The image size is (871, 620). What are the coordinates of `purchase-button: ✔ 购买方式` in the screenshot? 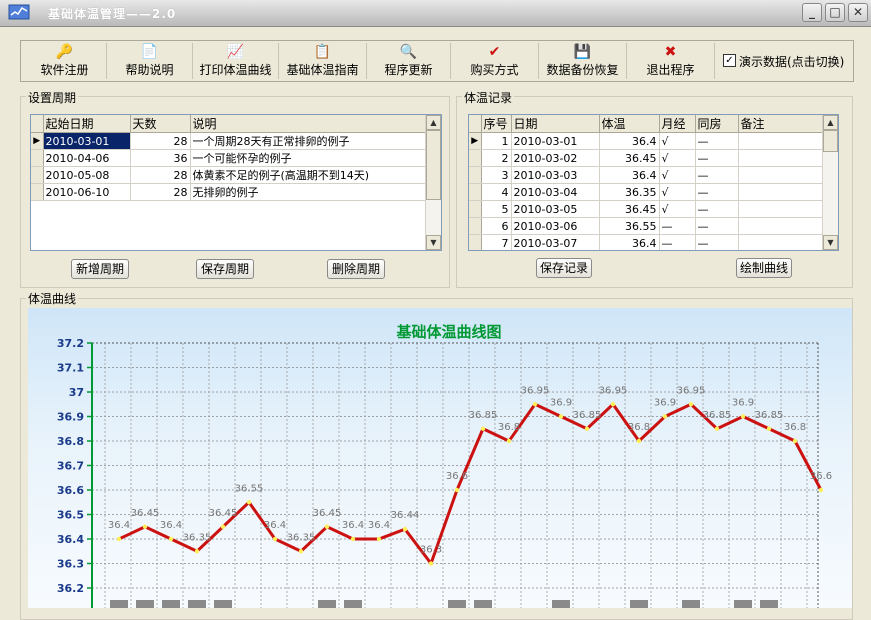 It's located at (495, 61).